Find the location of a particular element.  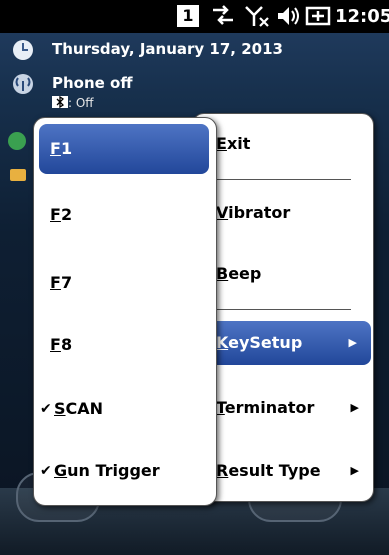

menu-item-scan: ✔ SCAN is located at coordinates (125, 409).